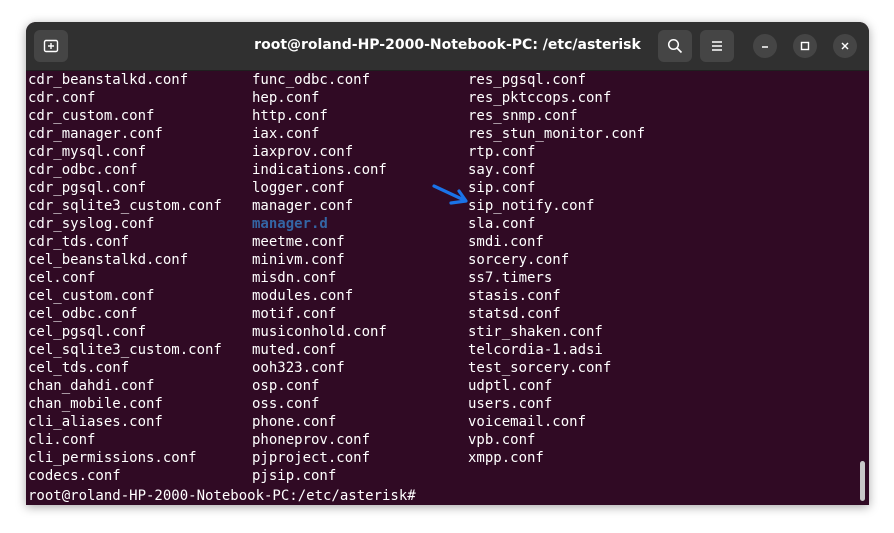 Image resolution: width=894 pixels, height=533 pixels. I want to click on file-entry: cdr_custom.conf, so click(91, 116).